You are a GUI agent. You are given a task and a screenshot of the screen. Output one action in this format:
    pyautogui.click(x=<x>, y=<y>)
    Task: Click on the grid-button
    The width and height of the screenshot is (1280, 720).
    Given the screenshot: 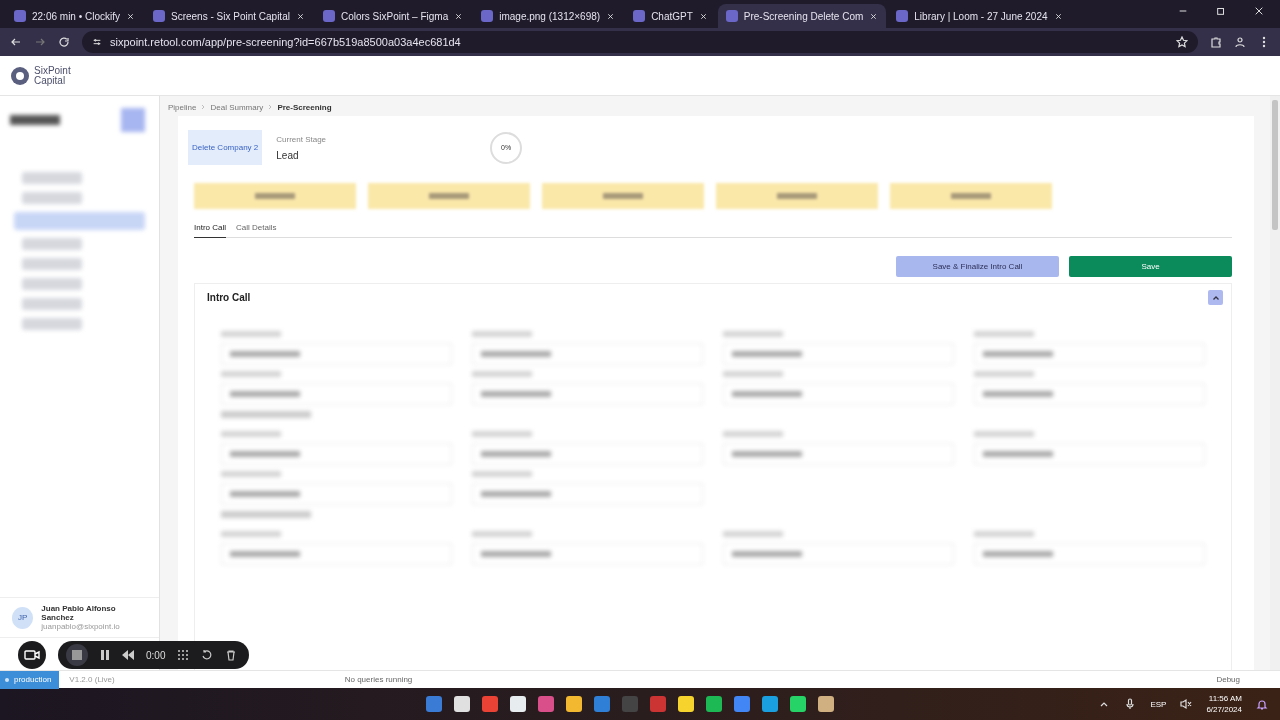 What is the action you would take?
    pyautogui.click(x=183, y=655)
    